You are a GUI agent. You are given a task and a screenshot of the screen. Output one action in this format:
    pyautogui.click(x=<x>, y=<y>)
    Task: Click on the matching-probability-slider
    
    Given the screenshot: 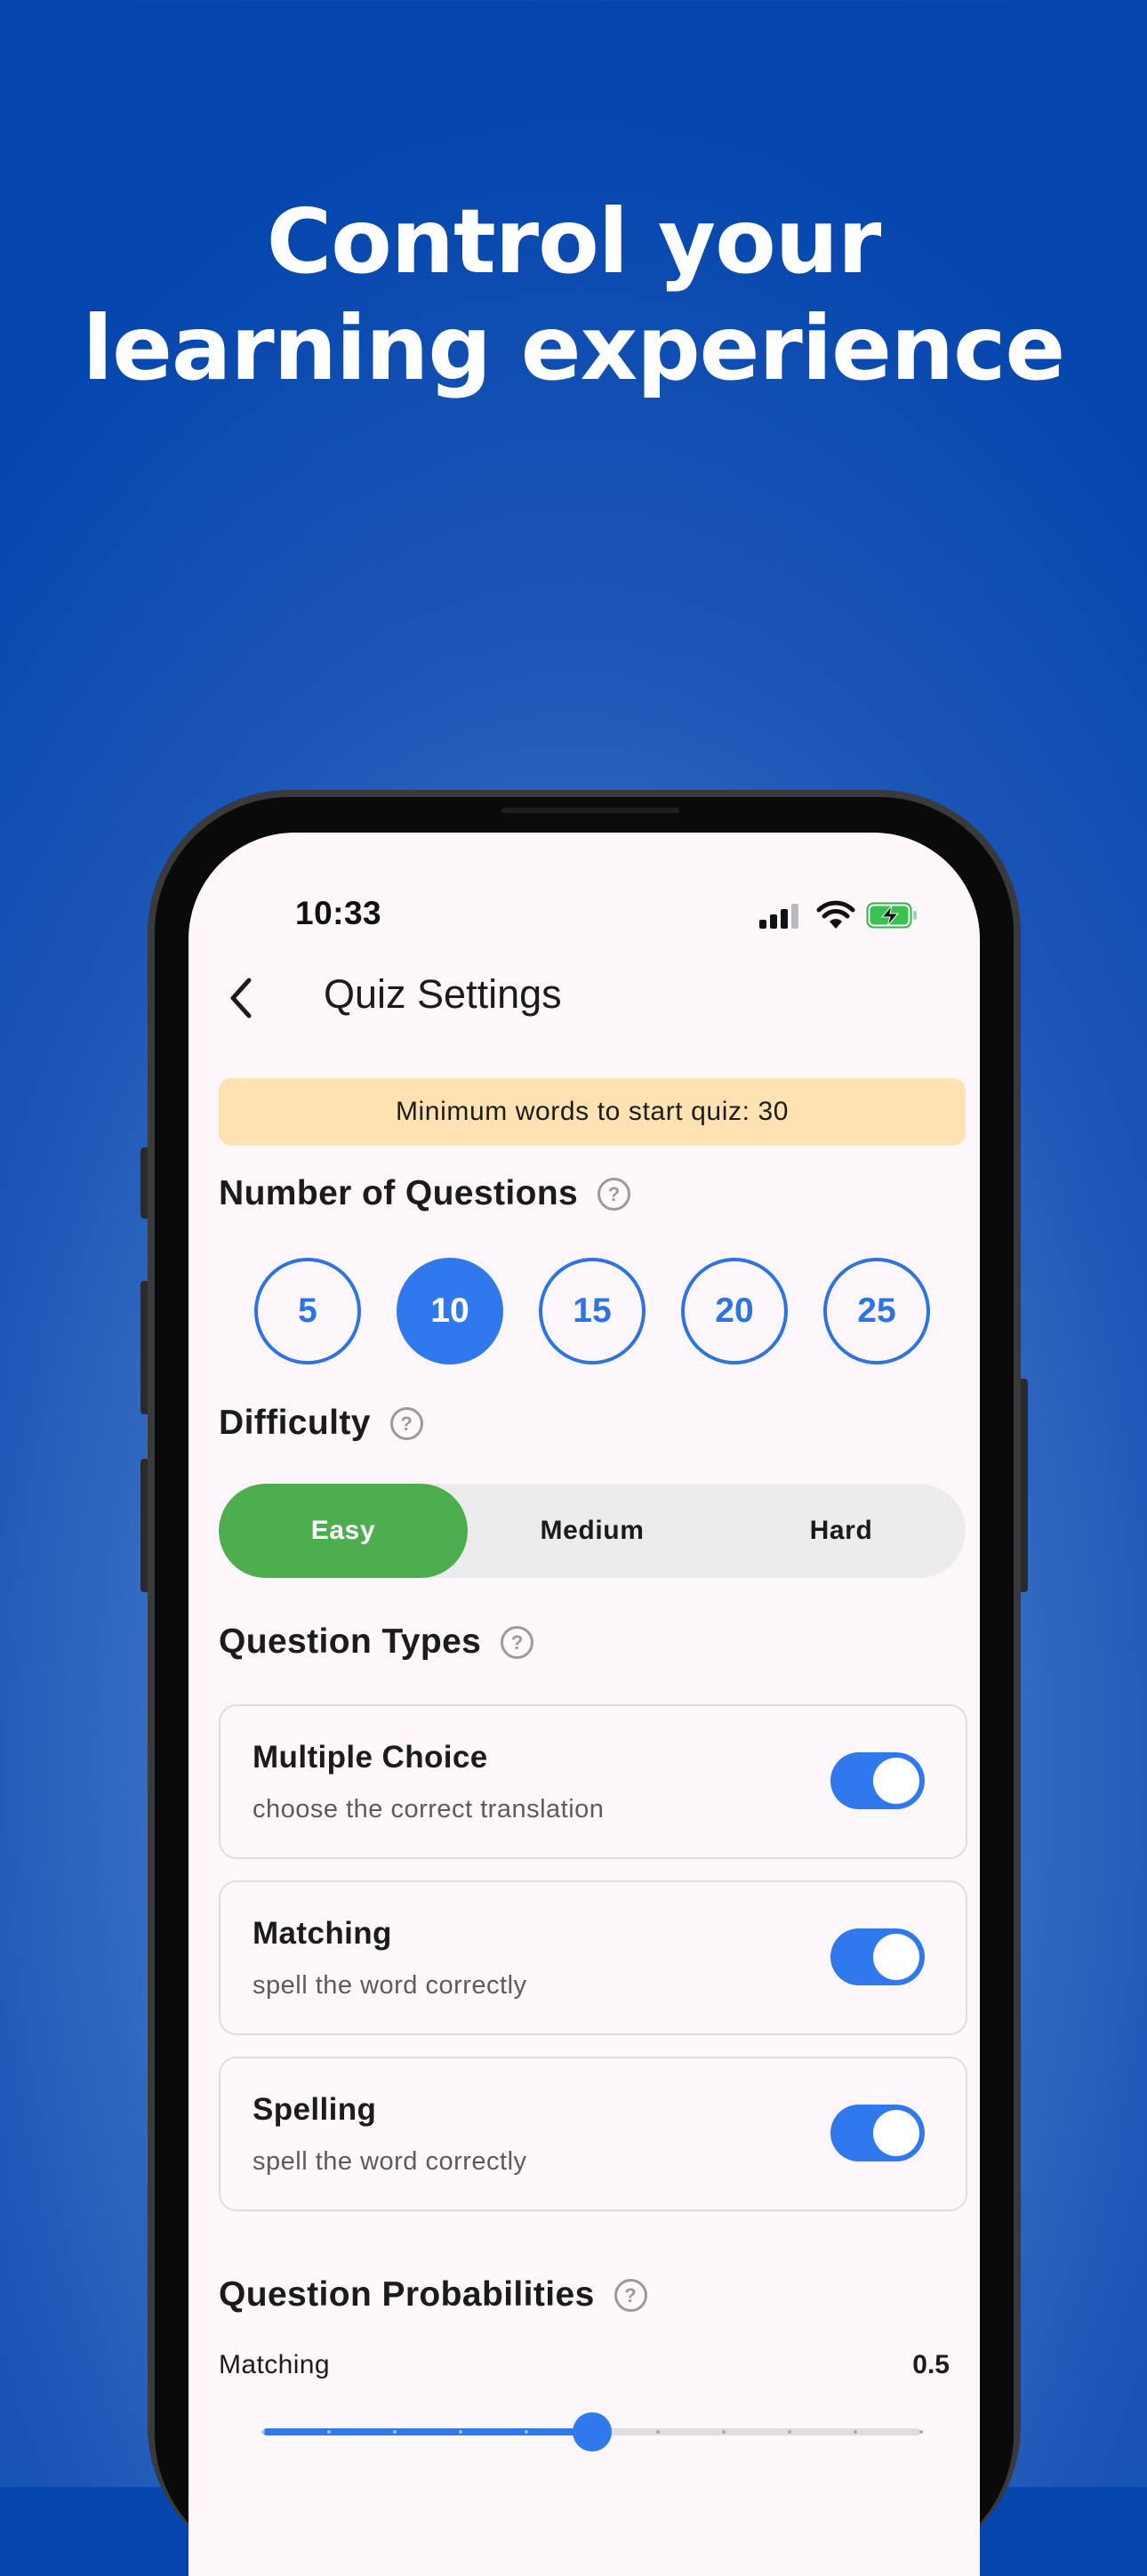 What is the action you would take?
    pyautogui.click(x=592, y=2431)
    